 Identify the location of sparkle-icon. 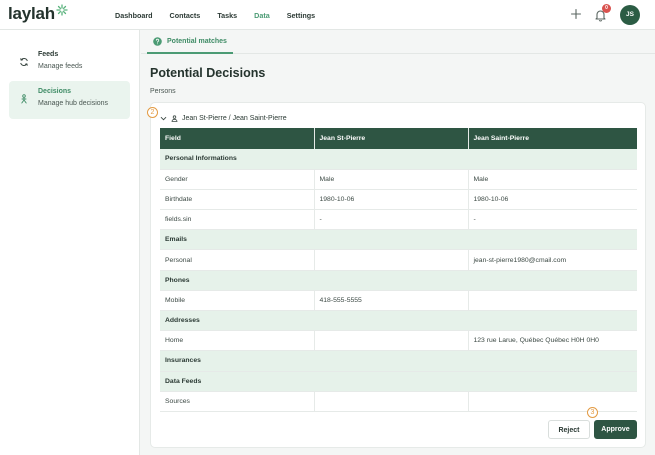
(62, 10).